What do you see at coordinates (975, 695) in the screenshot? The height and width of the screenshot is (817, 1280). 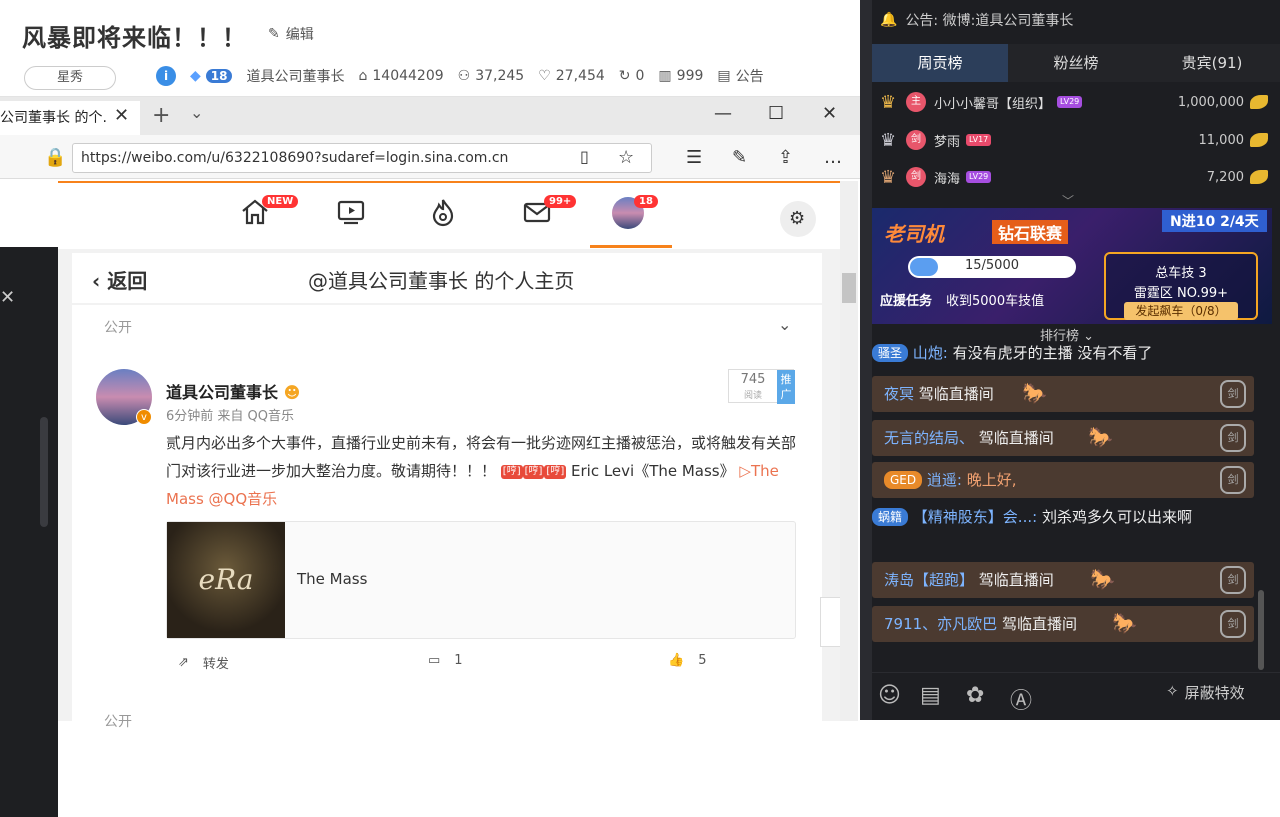 I see `palette-icon: ✿` at bounding box center [975, 695].